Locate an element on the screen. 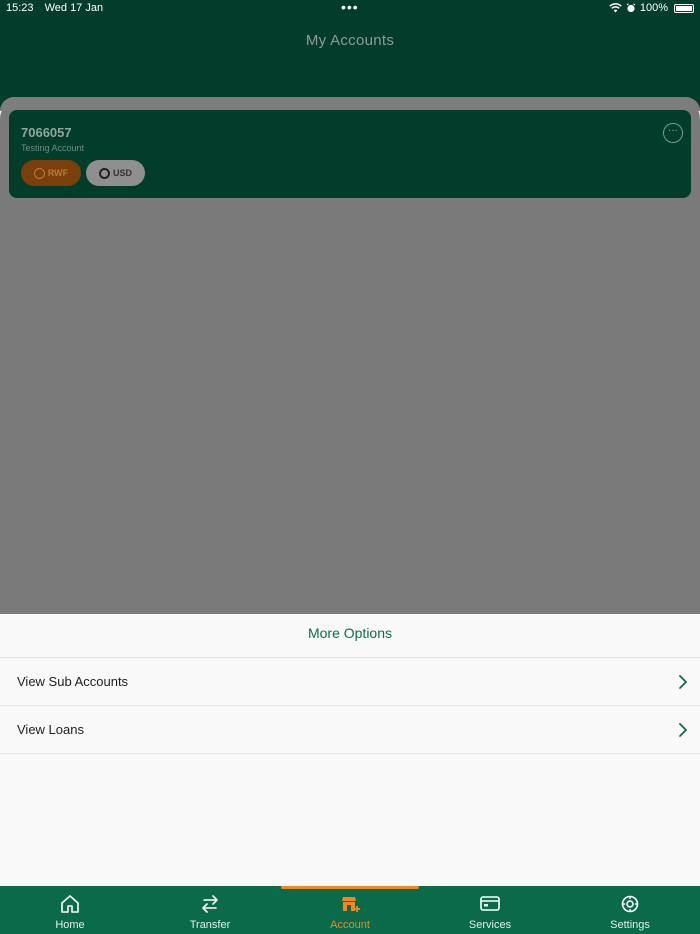  header: 15:23 Wed 17 Jan ••• 100% My Accounts is located at coordinates (350, 55).